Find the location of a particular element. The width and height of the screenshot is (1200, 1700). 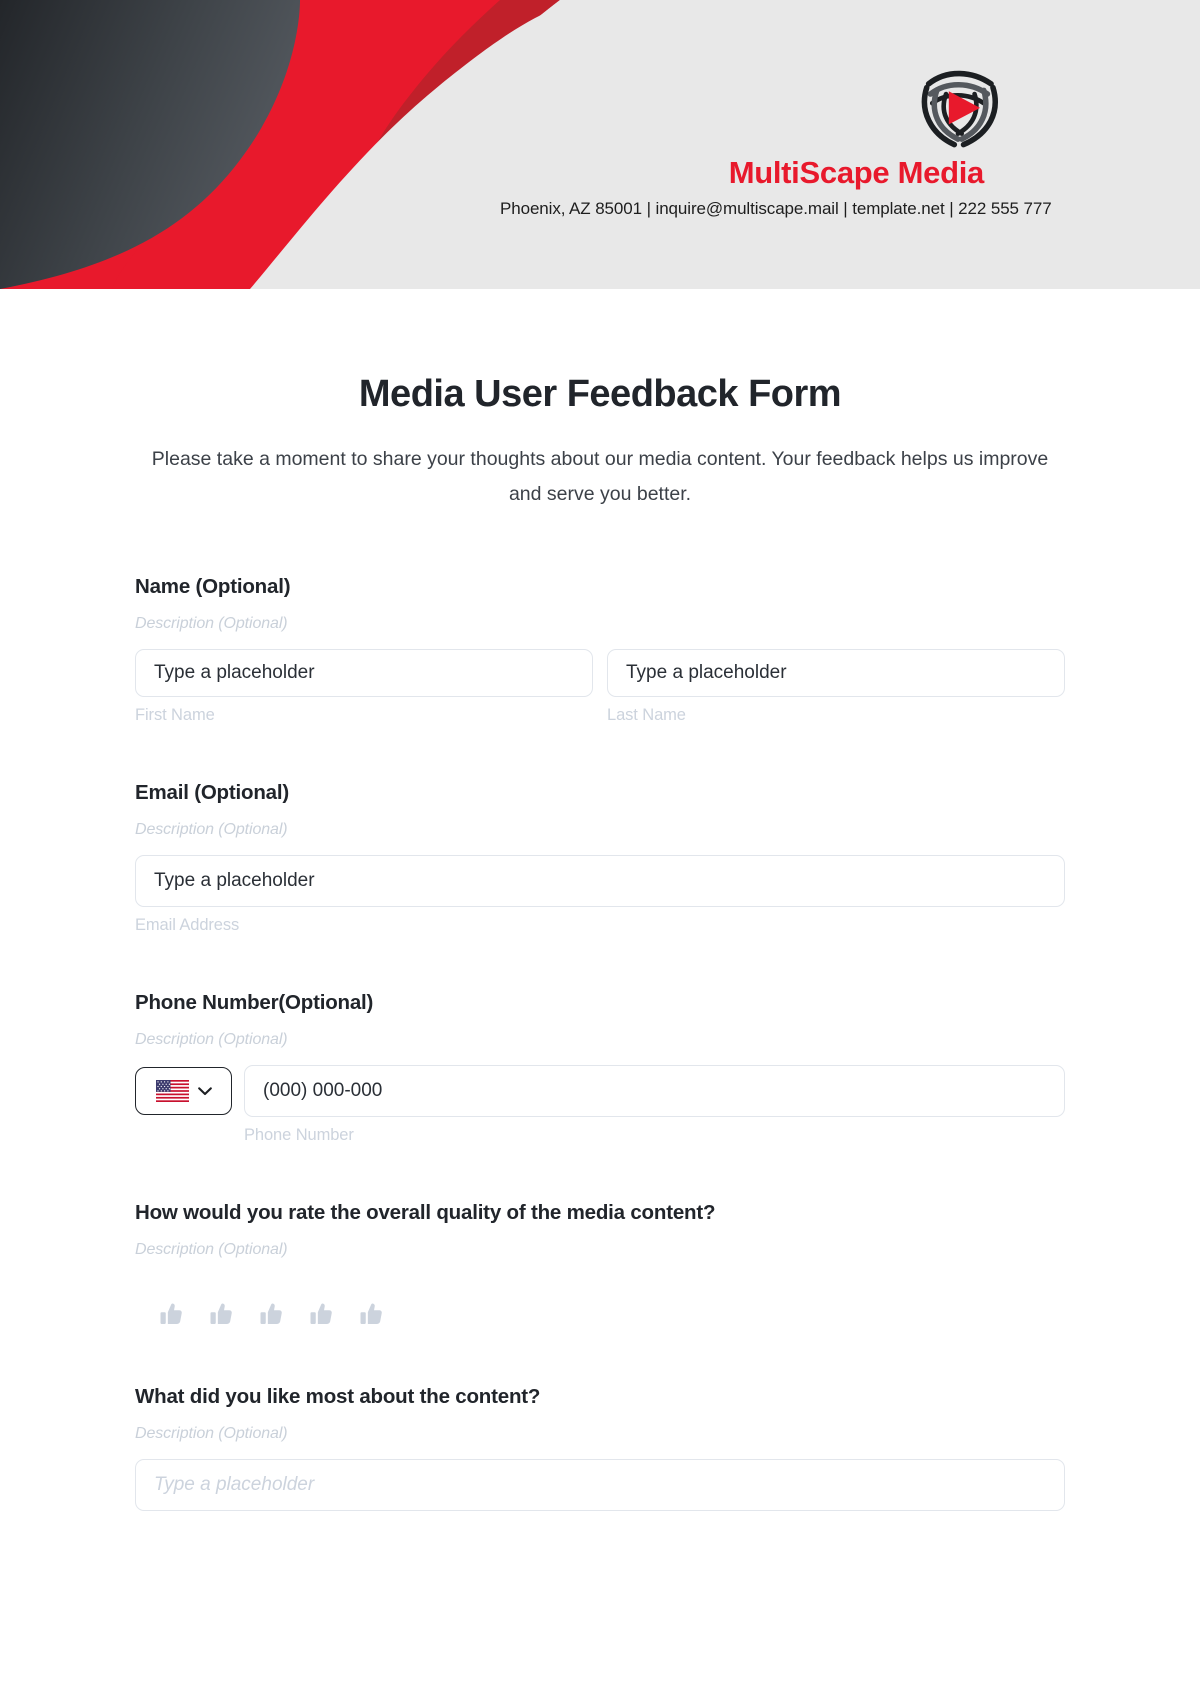

country-code-select is located at coordinates (183, 1091).